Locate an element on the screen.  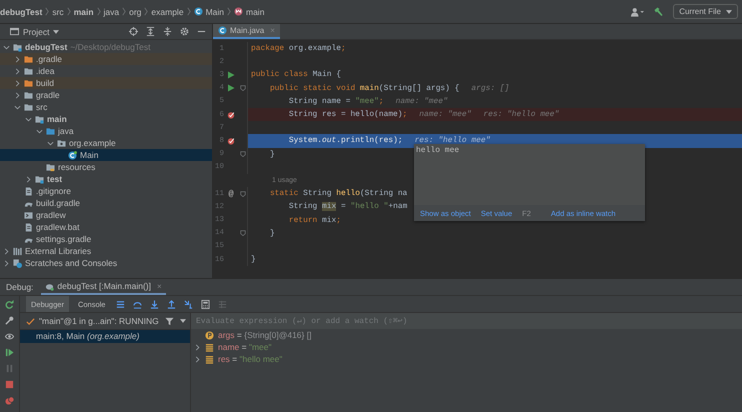
terminal-icon is located at coordinates (28, 215).